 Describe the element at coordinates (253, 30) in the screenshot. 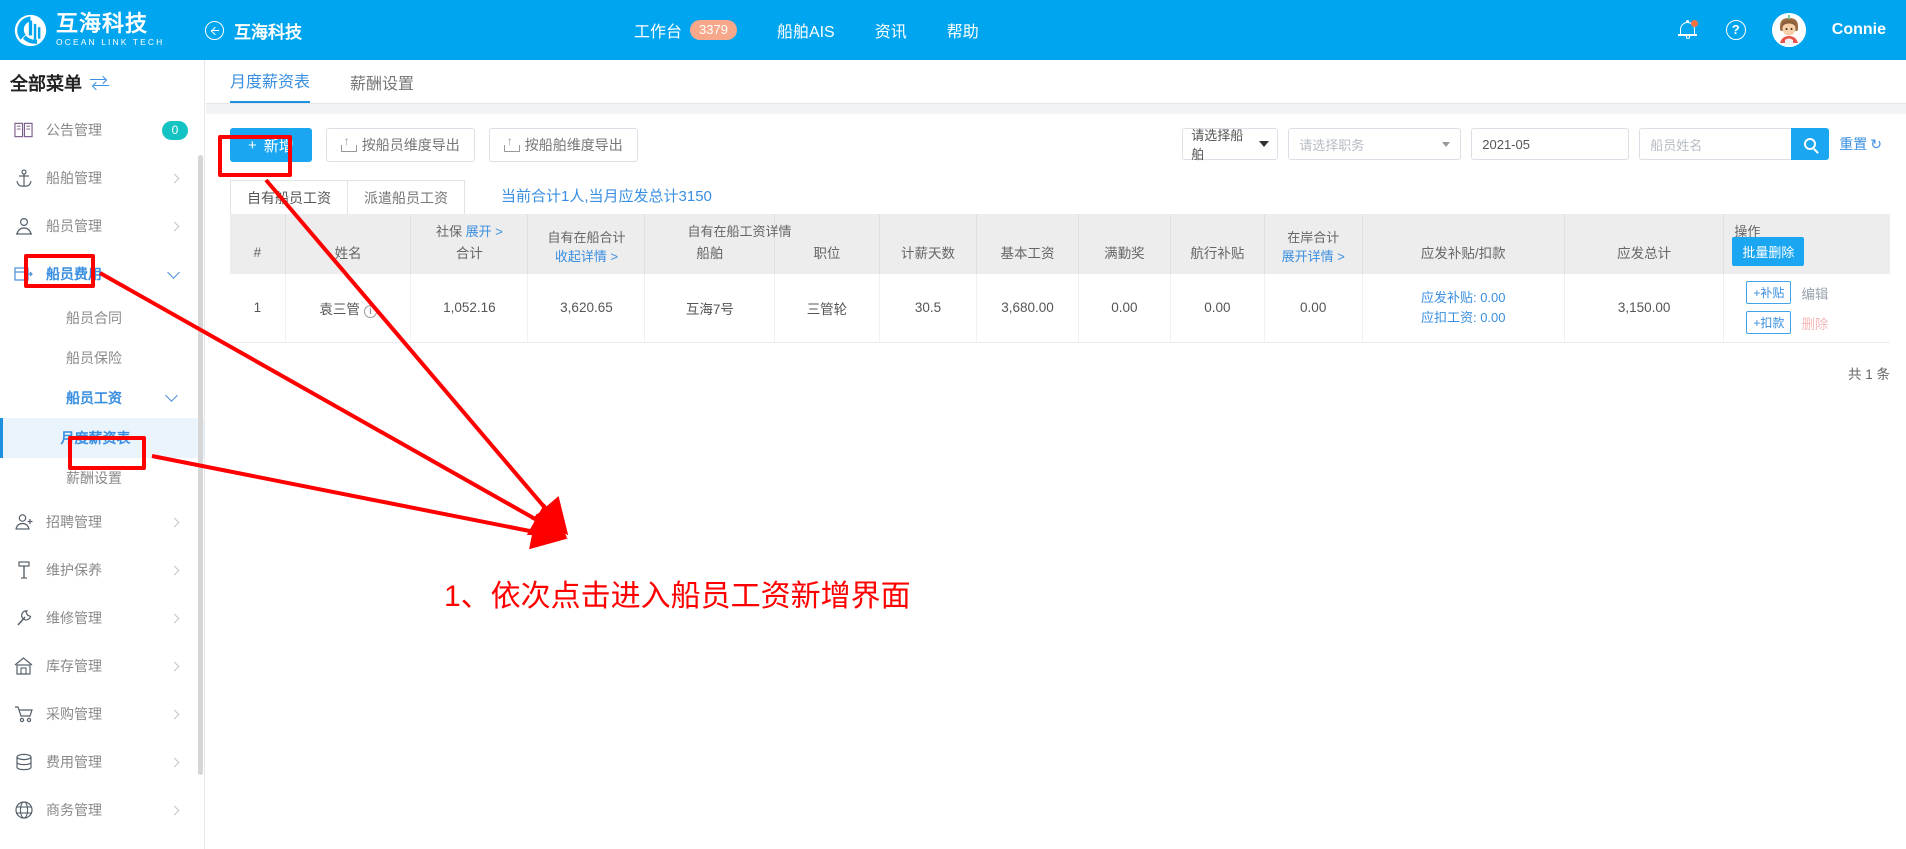

I see `back-navigation: 互海科技` at that location.